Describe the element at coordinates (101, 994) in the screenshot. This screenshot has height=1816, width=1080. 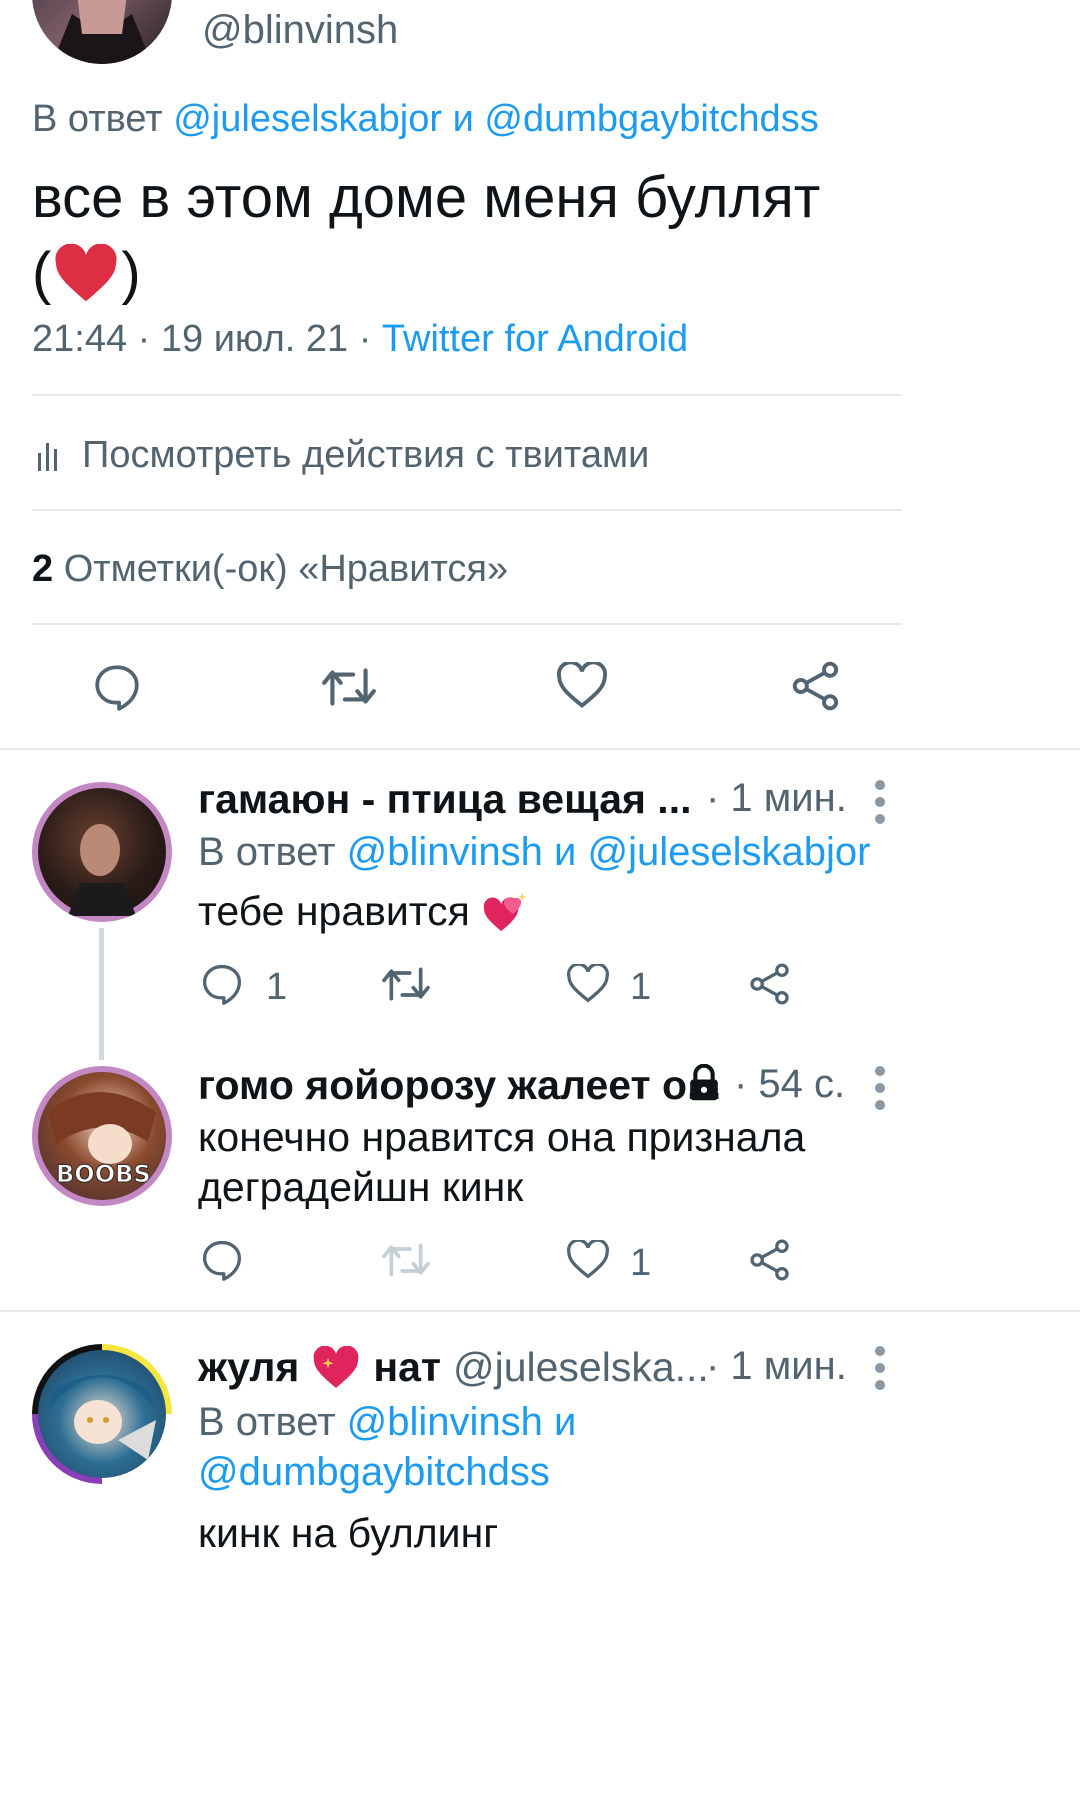
I see `thread-line` at that location.